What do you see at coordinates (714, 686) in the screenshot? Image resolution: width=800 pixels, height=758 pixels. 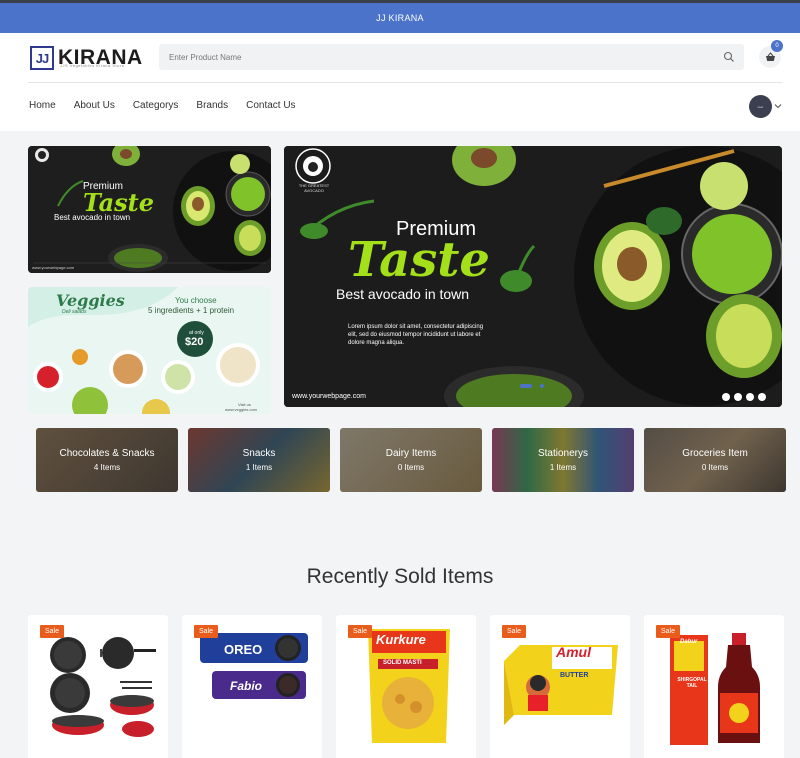 I see `product-card: Sale Dabur SHIRGOPAL TAIL` at bounding box center [714, 686].